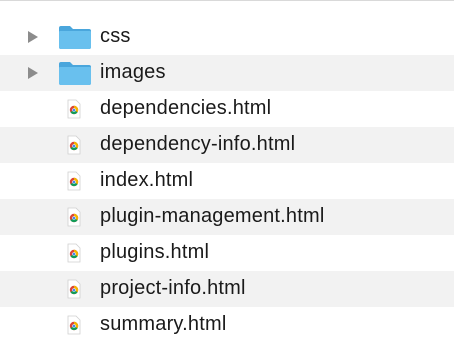 The width and height of the screenshot is (454, 340). I want to click on file-row-dependencies: dependencies.html, so click(227, 109).